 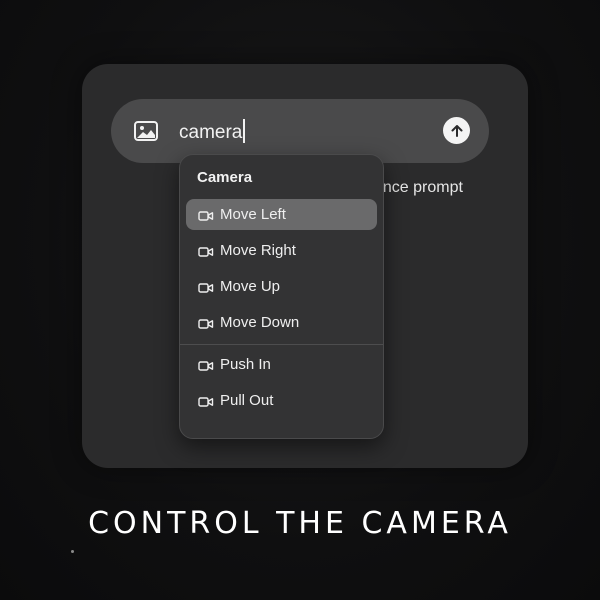 I want to click on menu-item-move-left: Move Left, so click(x=281, y=214).